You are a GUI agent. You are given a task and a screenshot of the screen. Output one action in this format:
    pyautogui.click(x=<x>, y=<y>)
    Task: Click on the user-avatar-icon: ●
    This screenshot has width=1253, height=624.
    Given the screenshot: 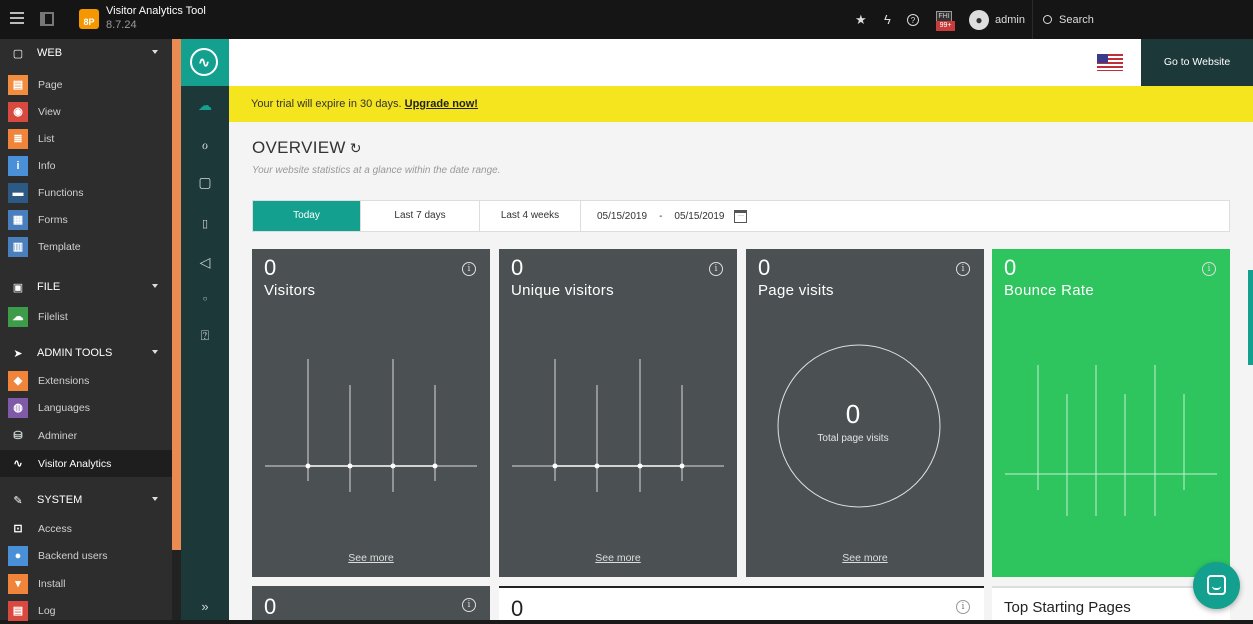 What is the action you would take?
    pyautogui.click(x=979, y=19)
    